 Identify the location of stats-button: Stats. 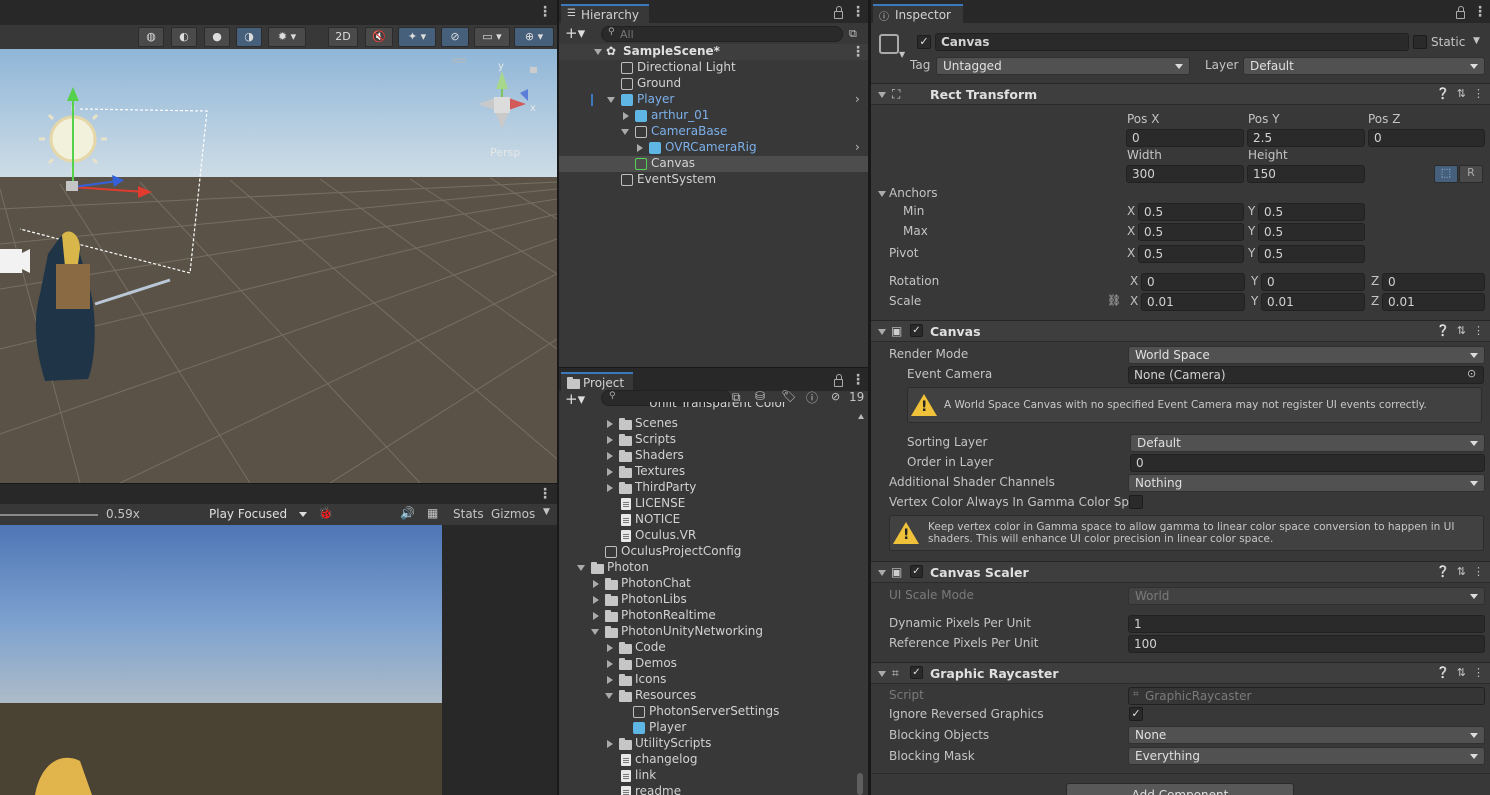
(468, 514).